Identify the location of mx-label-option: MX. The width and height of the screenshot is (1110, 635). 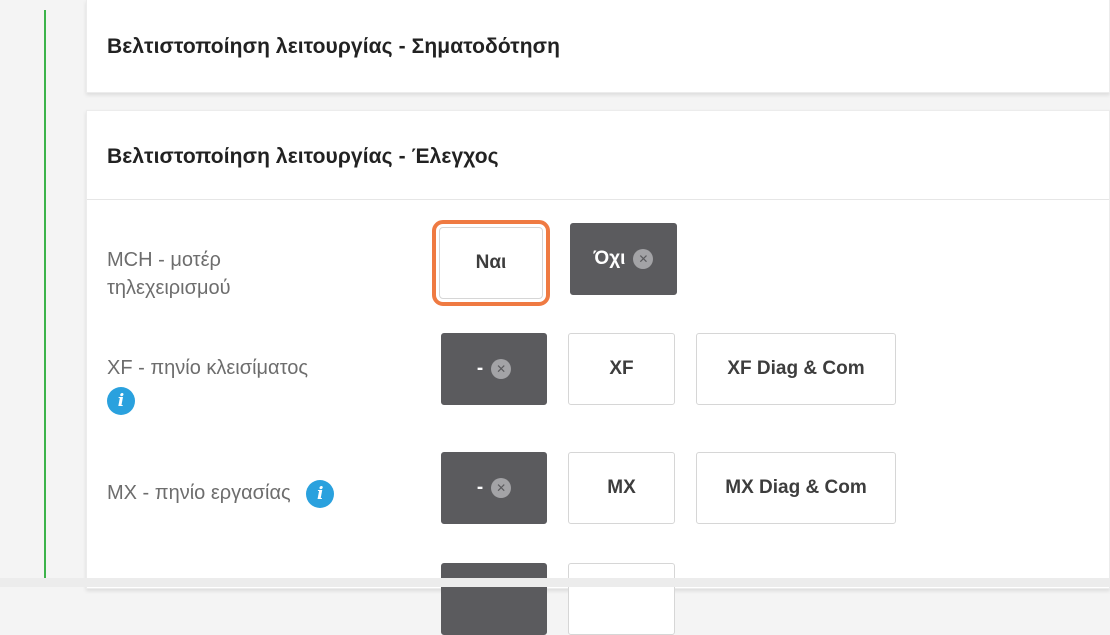
(621, 487).